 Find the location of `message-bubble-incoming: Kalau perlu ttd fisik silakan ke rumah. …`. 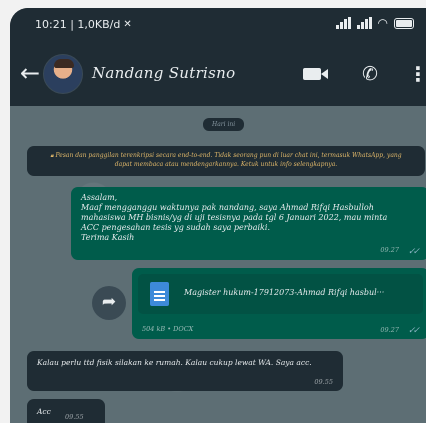

message-bubble-incoming: Kalau perlu ttd fisik silakan ke rumah. … is located at coordinates (185, 371).